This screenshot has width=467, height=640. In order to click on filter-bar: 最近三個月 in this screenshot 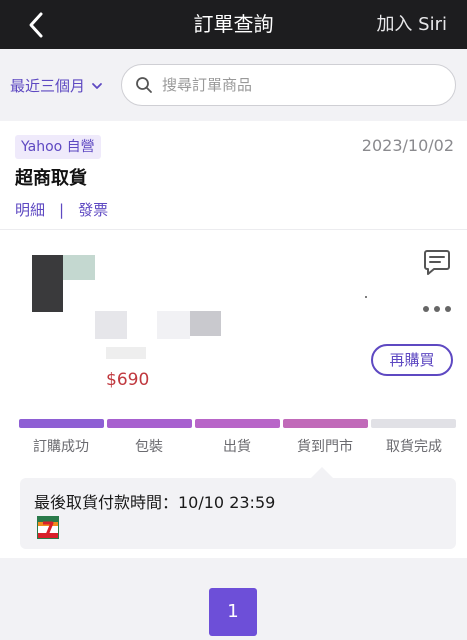, I will do `click(233, 85)`.